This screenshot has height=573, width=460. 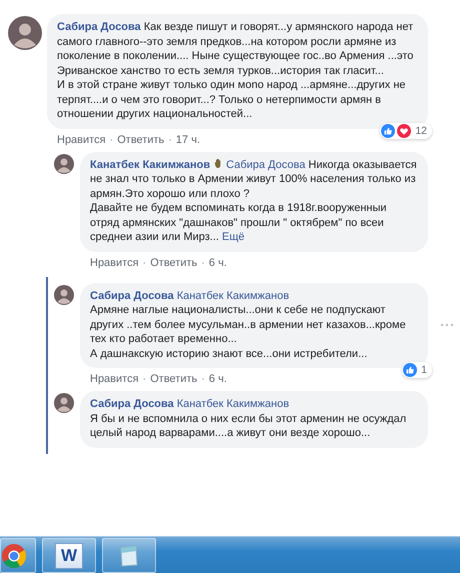 I want to click on see-more-link: Ещё, so click(x=233, y=237).